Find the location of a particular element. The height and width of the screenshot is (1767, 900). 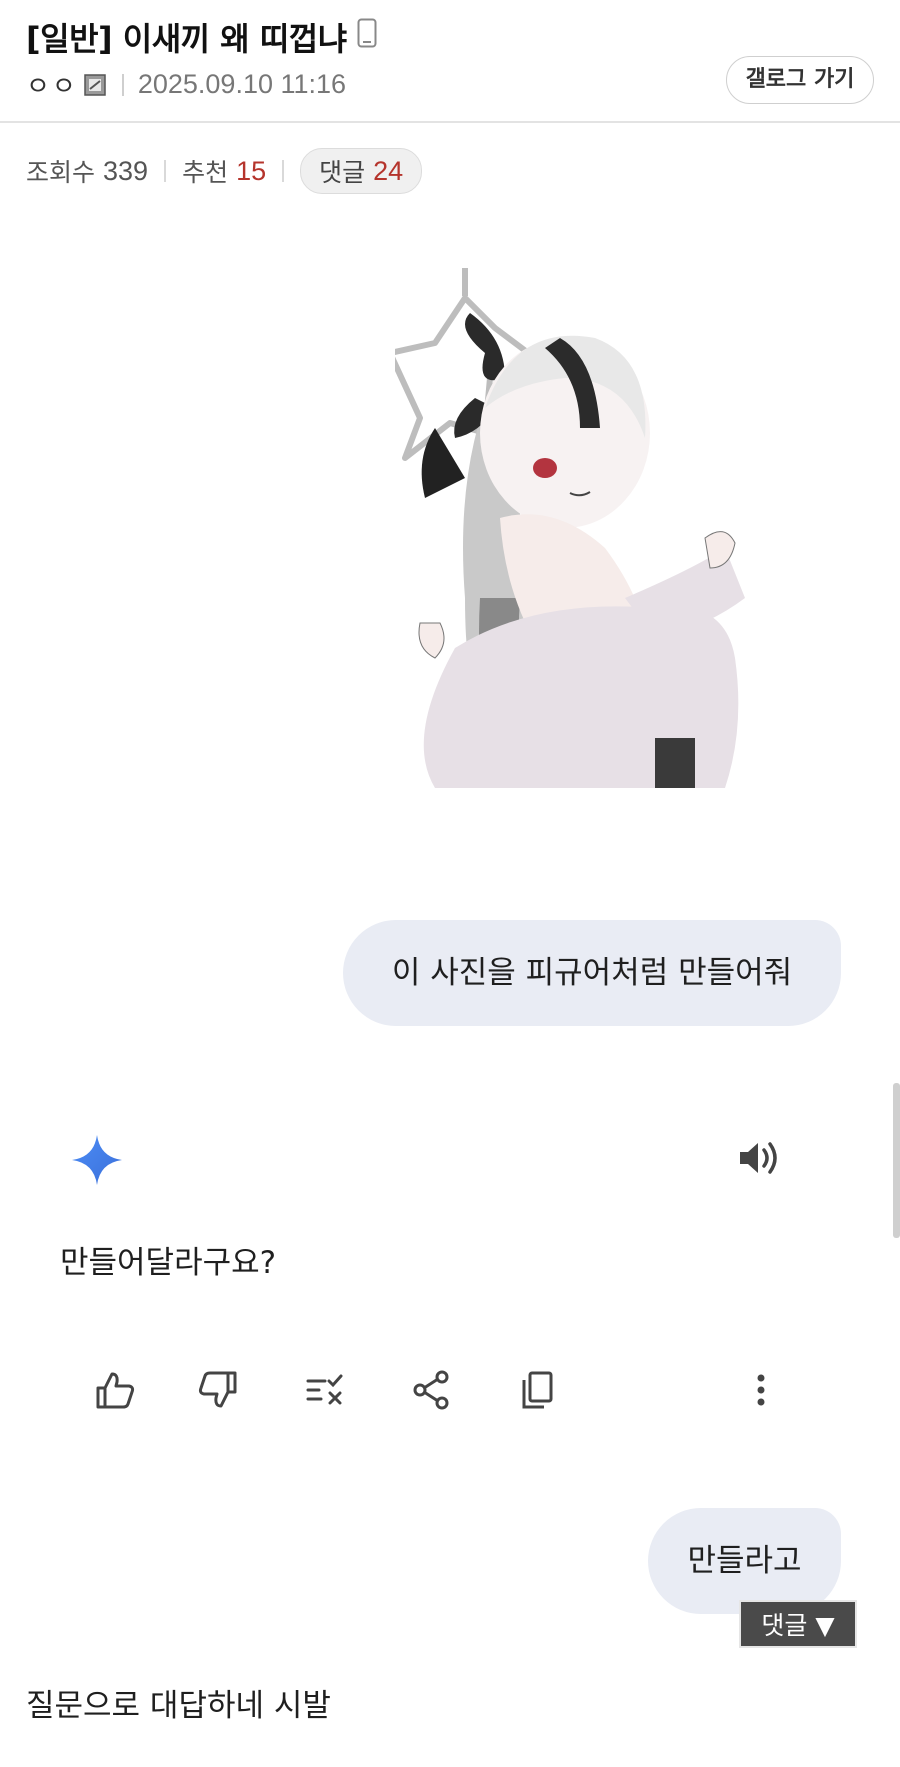

comment-jump-button: 댓글 ▼ is located at coordinates (798, 1624).